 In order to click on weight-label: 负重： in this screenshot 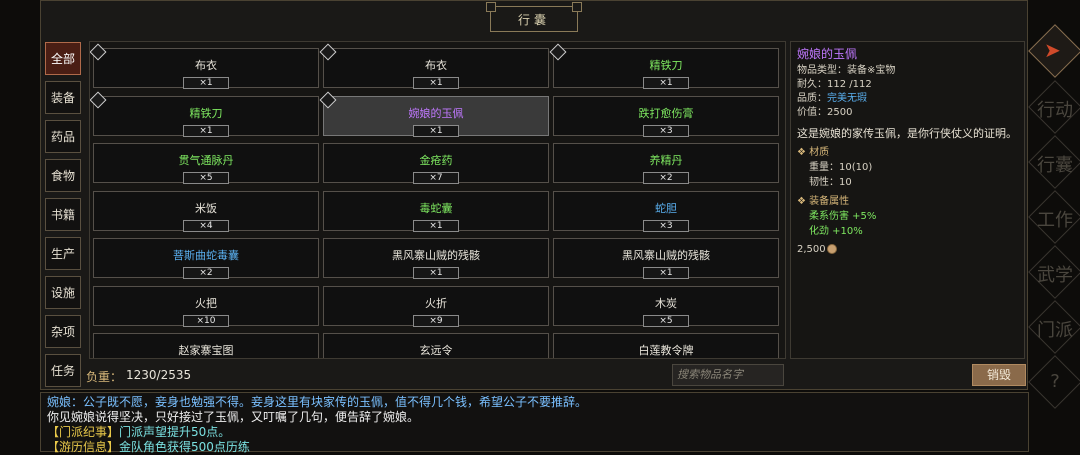, I will do `click(104, 377)`.